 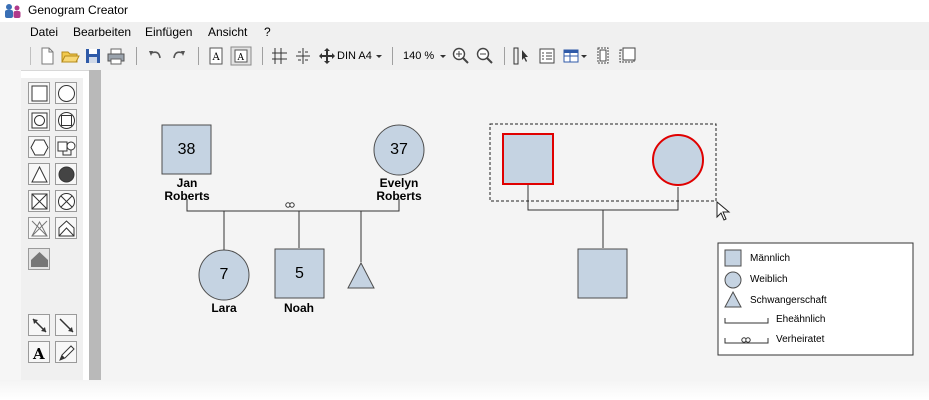 I want to click on node-pregnancy, so click(x=361, y=275).